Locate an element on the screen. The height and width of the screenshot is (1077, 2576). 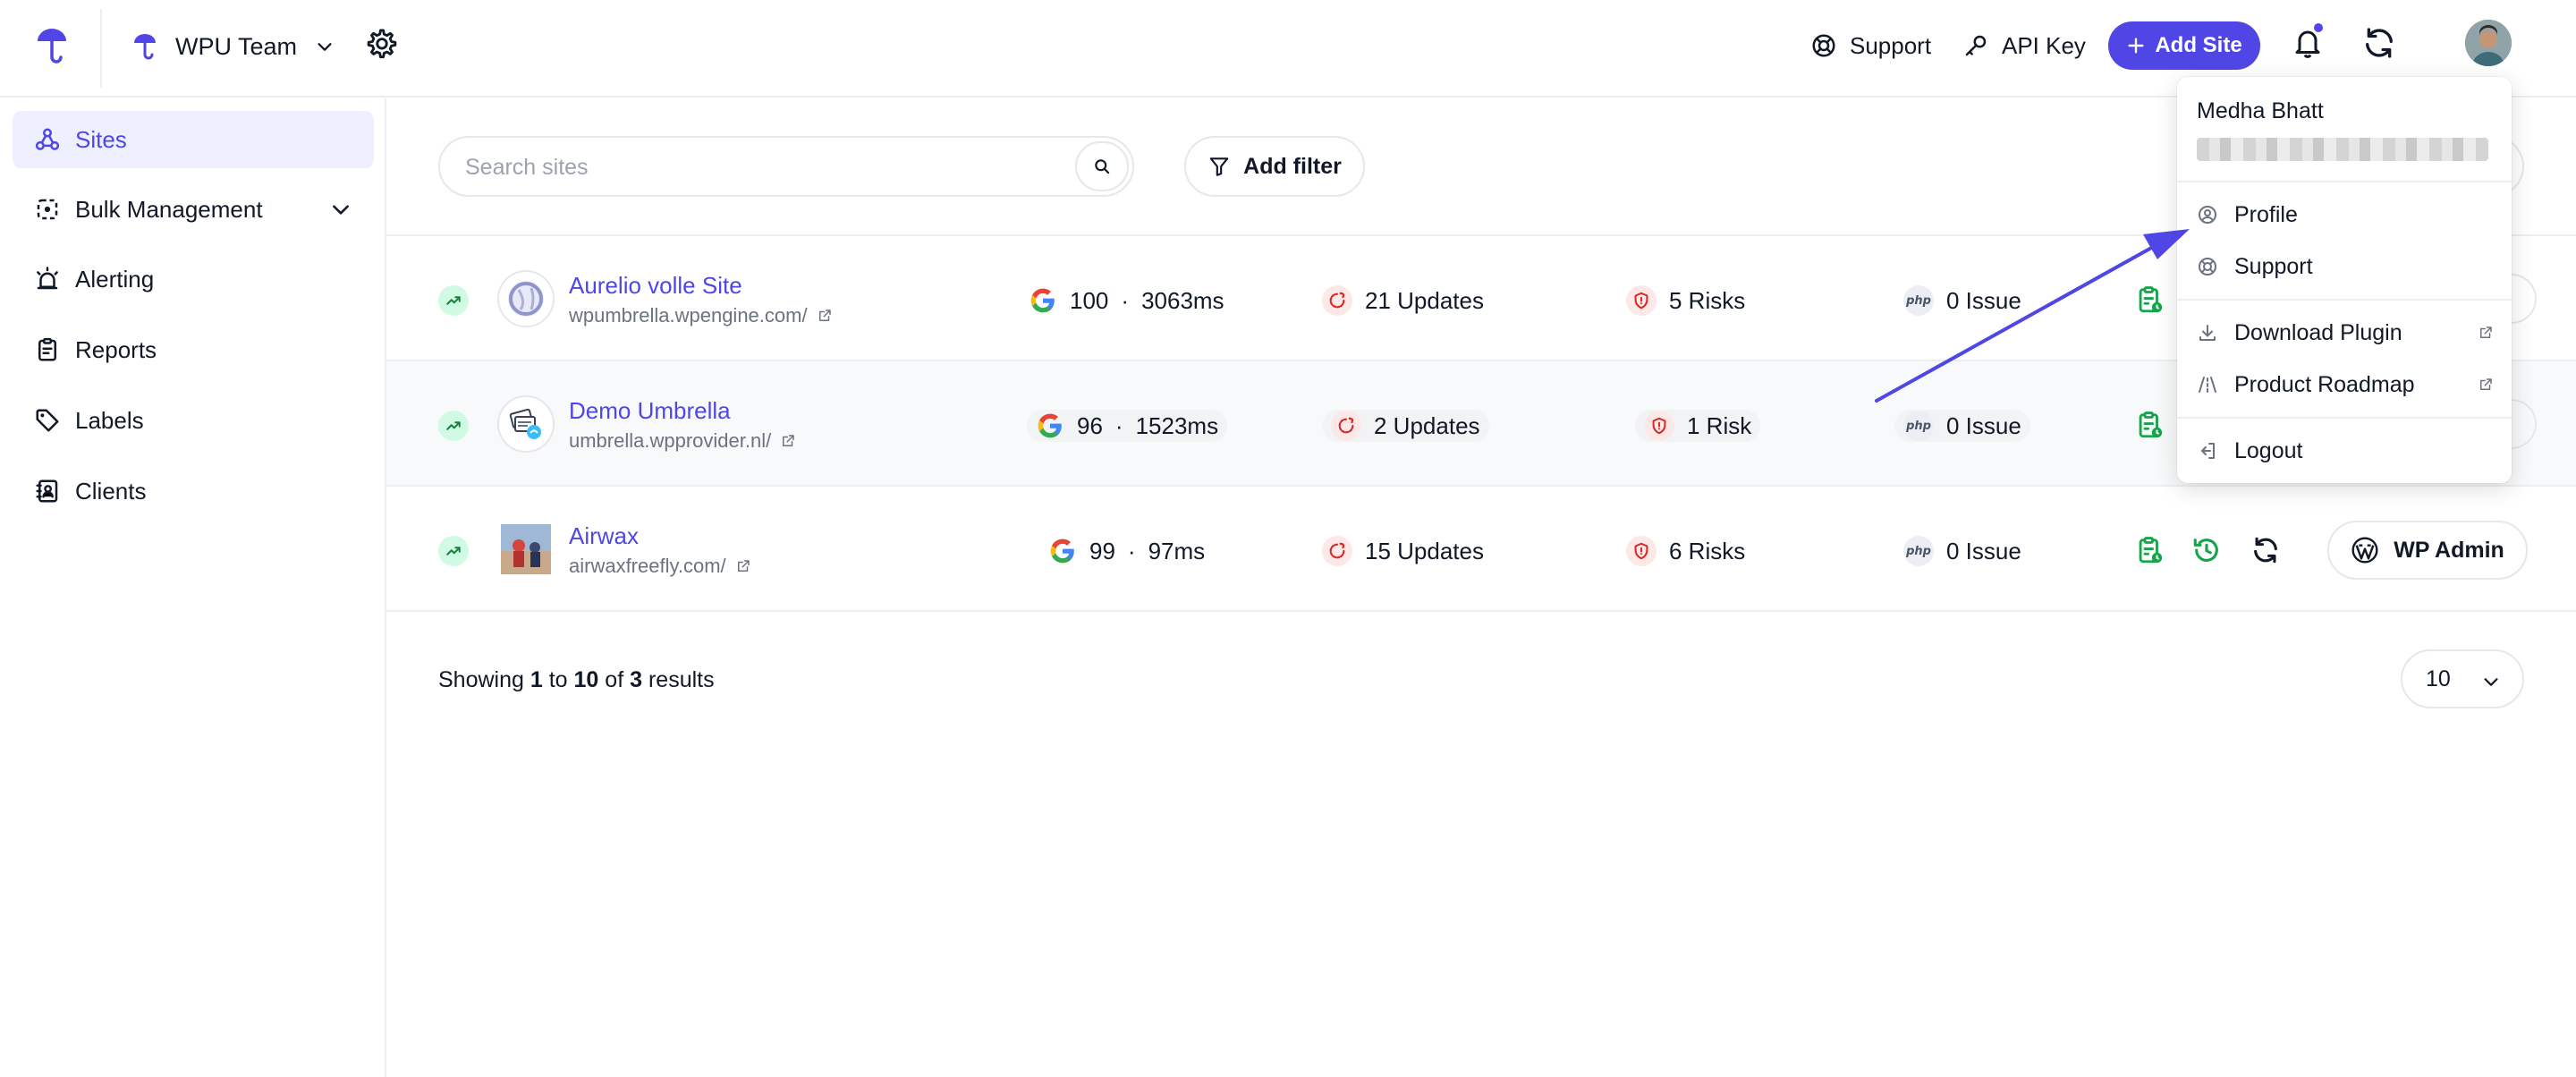
google-performance: 99 · 97ms is located at coordinates (1126, 551).